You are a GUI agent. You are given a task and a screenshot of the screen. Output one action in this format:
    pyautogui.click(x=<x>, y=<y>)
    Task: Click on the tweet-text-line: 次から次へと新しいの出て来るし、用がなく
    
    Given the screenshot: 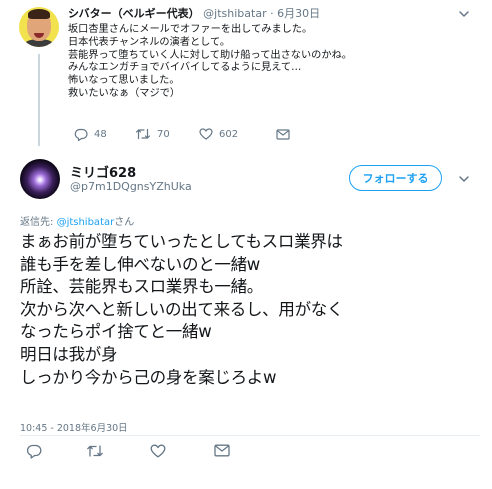 What is the action you would take?
    pyautogui.click(x=182, y=309)
    